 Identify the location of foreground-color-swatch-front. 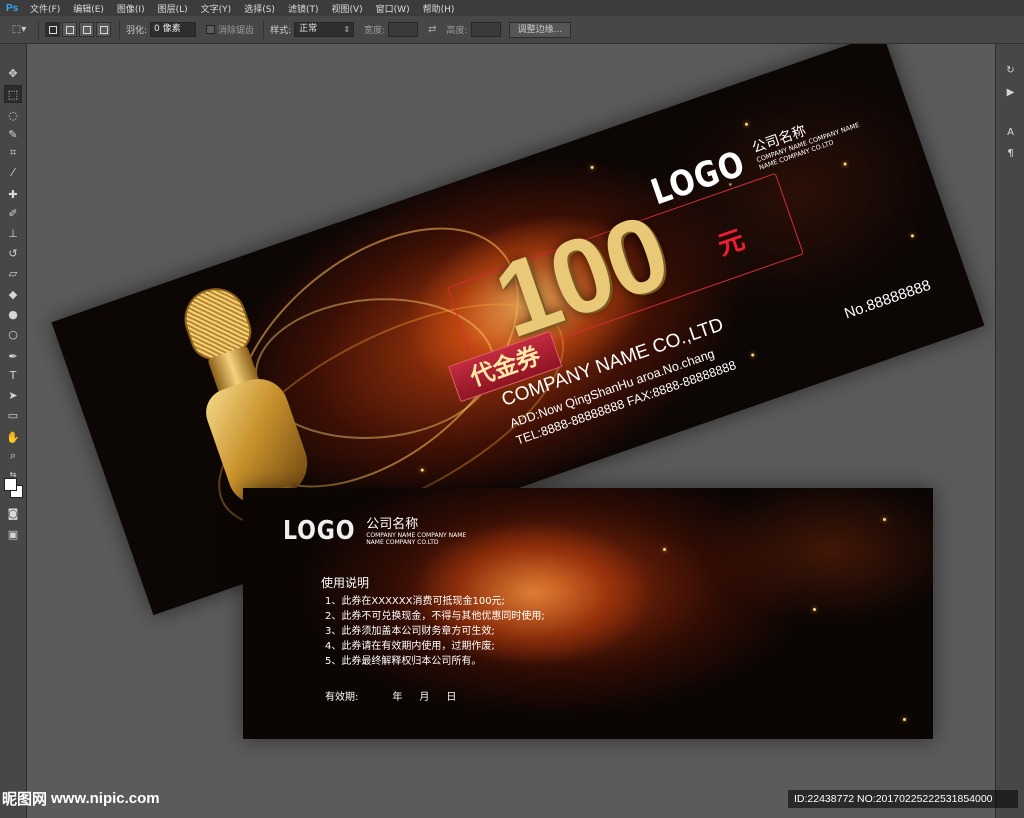
(10, 484).